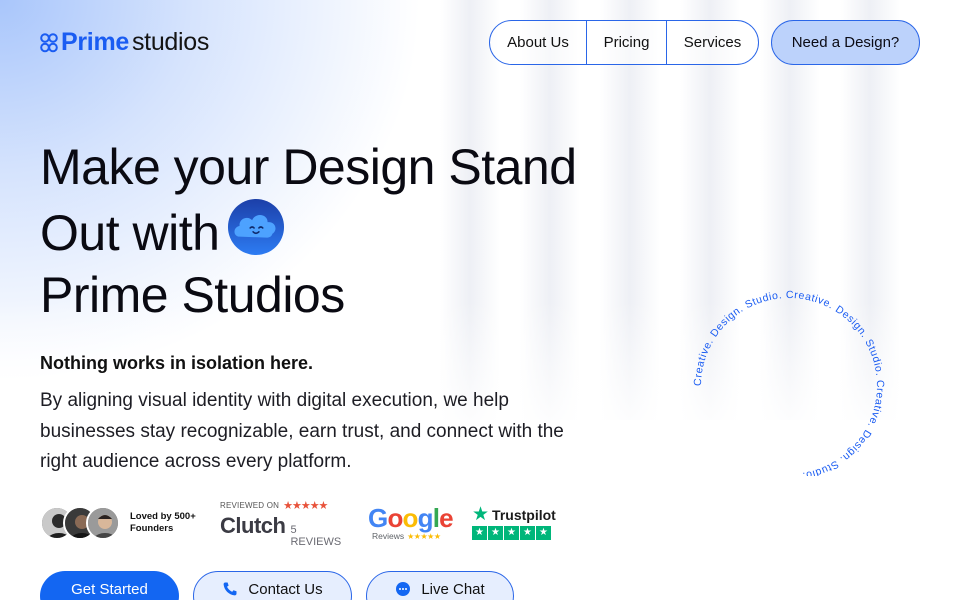 This screenshot has width=960, height=600. What do you see at coordinates (250, 505) in the screenshot?
I see `clutch-reviewed-on: REVIEWED ON` at bounding box center [250, 505].